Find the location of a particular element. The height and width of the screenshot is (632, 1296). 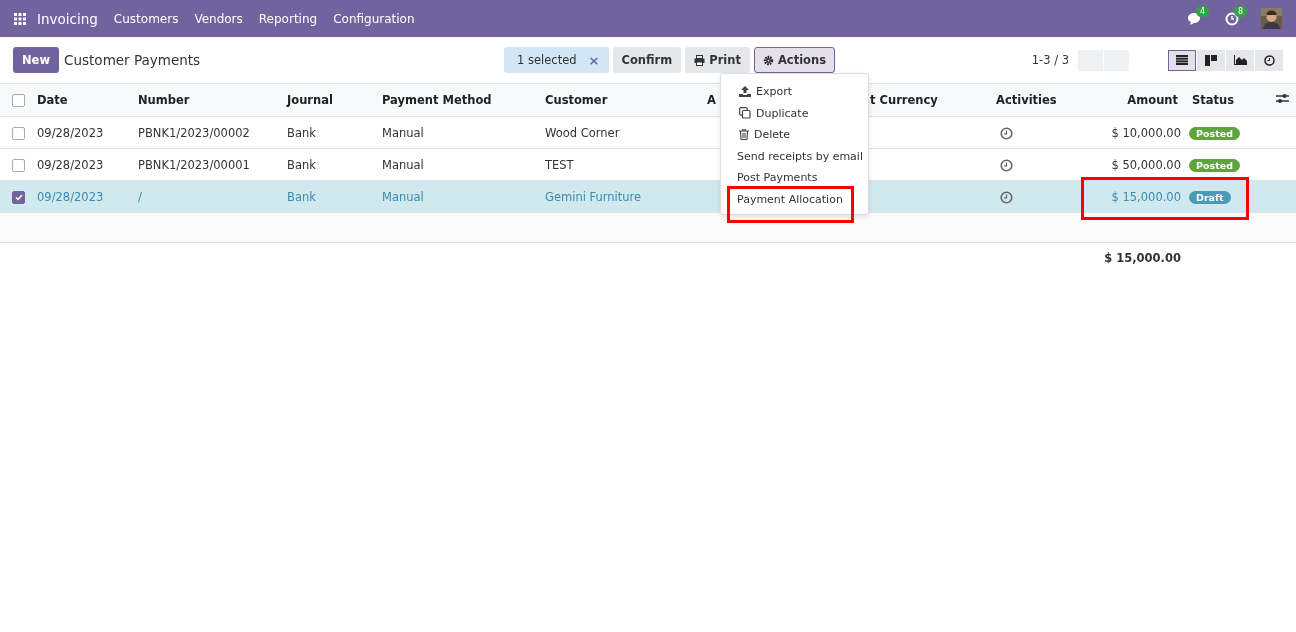

sliders-icon is located at coordinates (1282, 98).